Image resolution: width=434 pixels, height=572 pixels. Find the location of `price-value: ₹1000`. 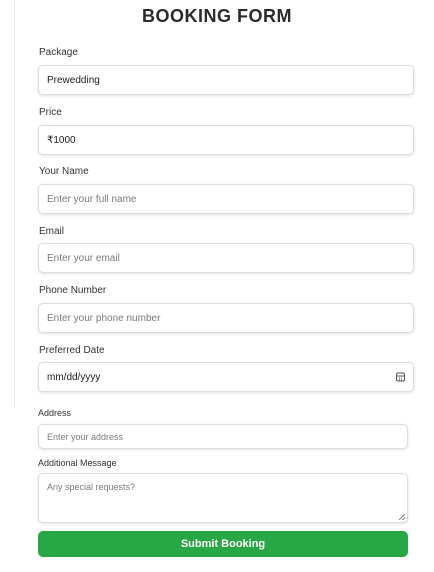

price-value: ₹1000 is located at coordinates (61, 140).